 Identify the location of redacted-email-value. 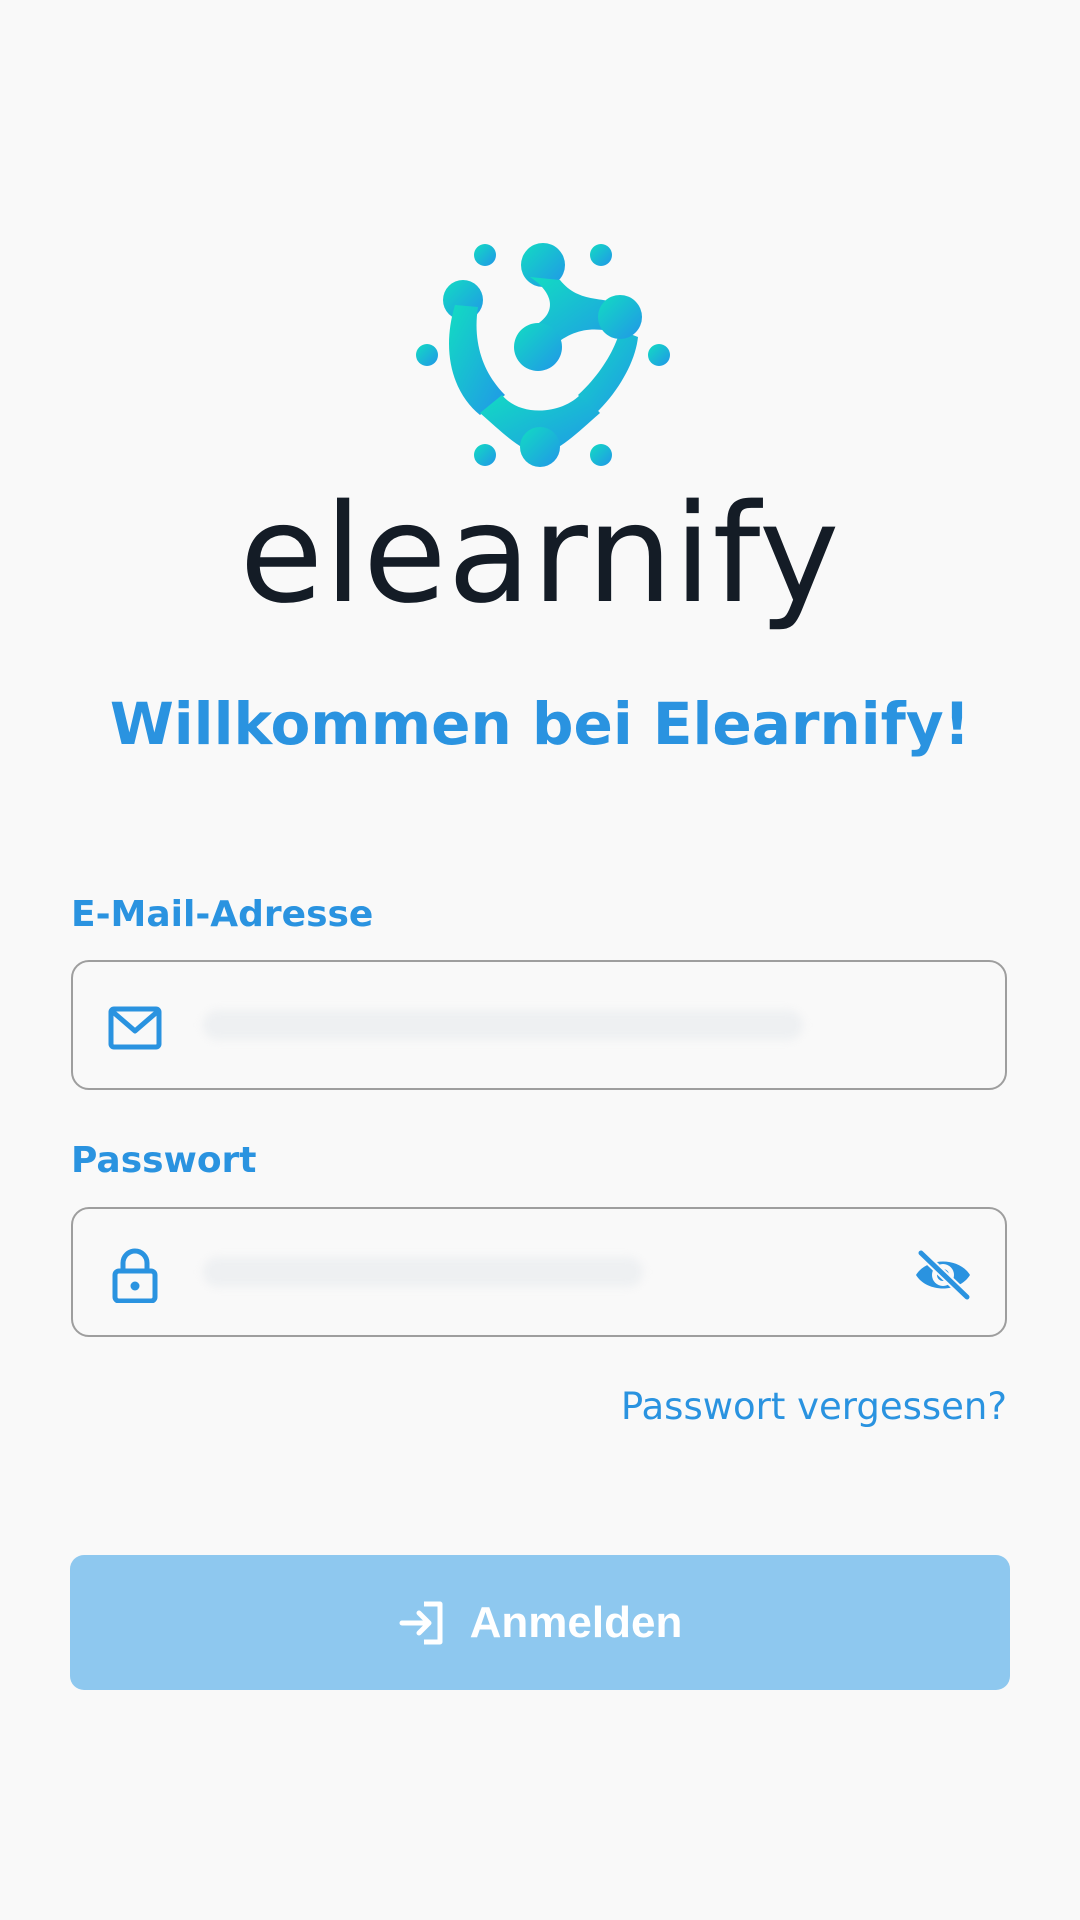
(503, 1025).